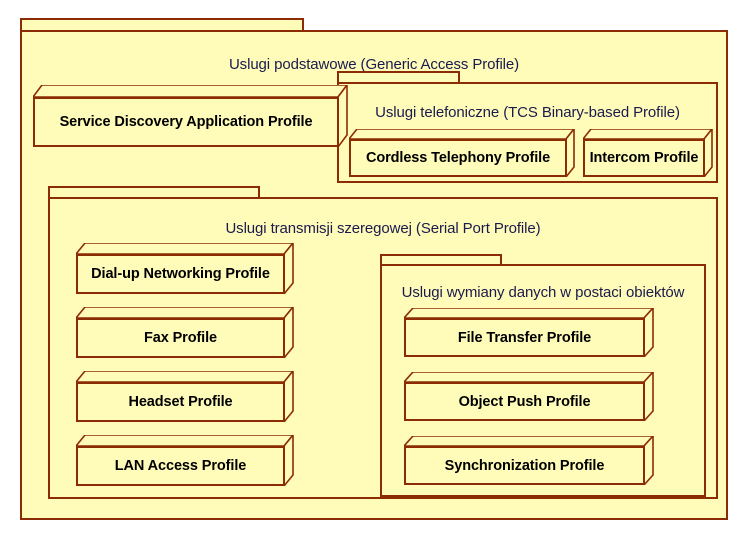 The image size is (748, 540). I want to click on component-label: Service Discovery Application Profile, so click(186, 122).